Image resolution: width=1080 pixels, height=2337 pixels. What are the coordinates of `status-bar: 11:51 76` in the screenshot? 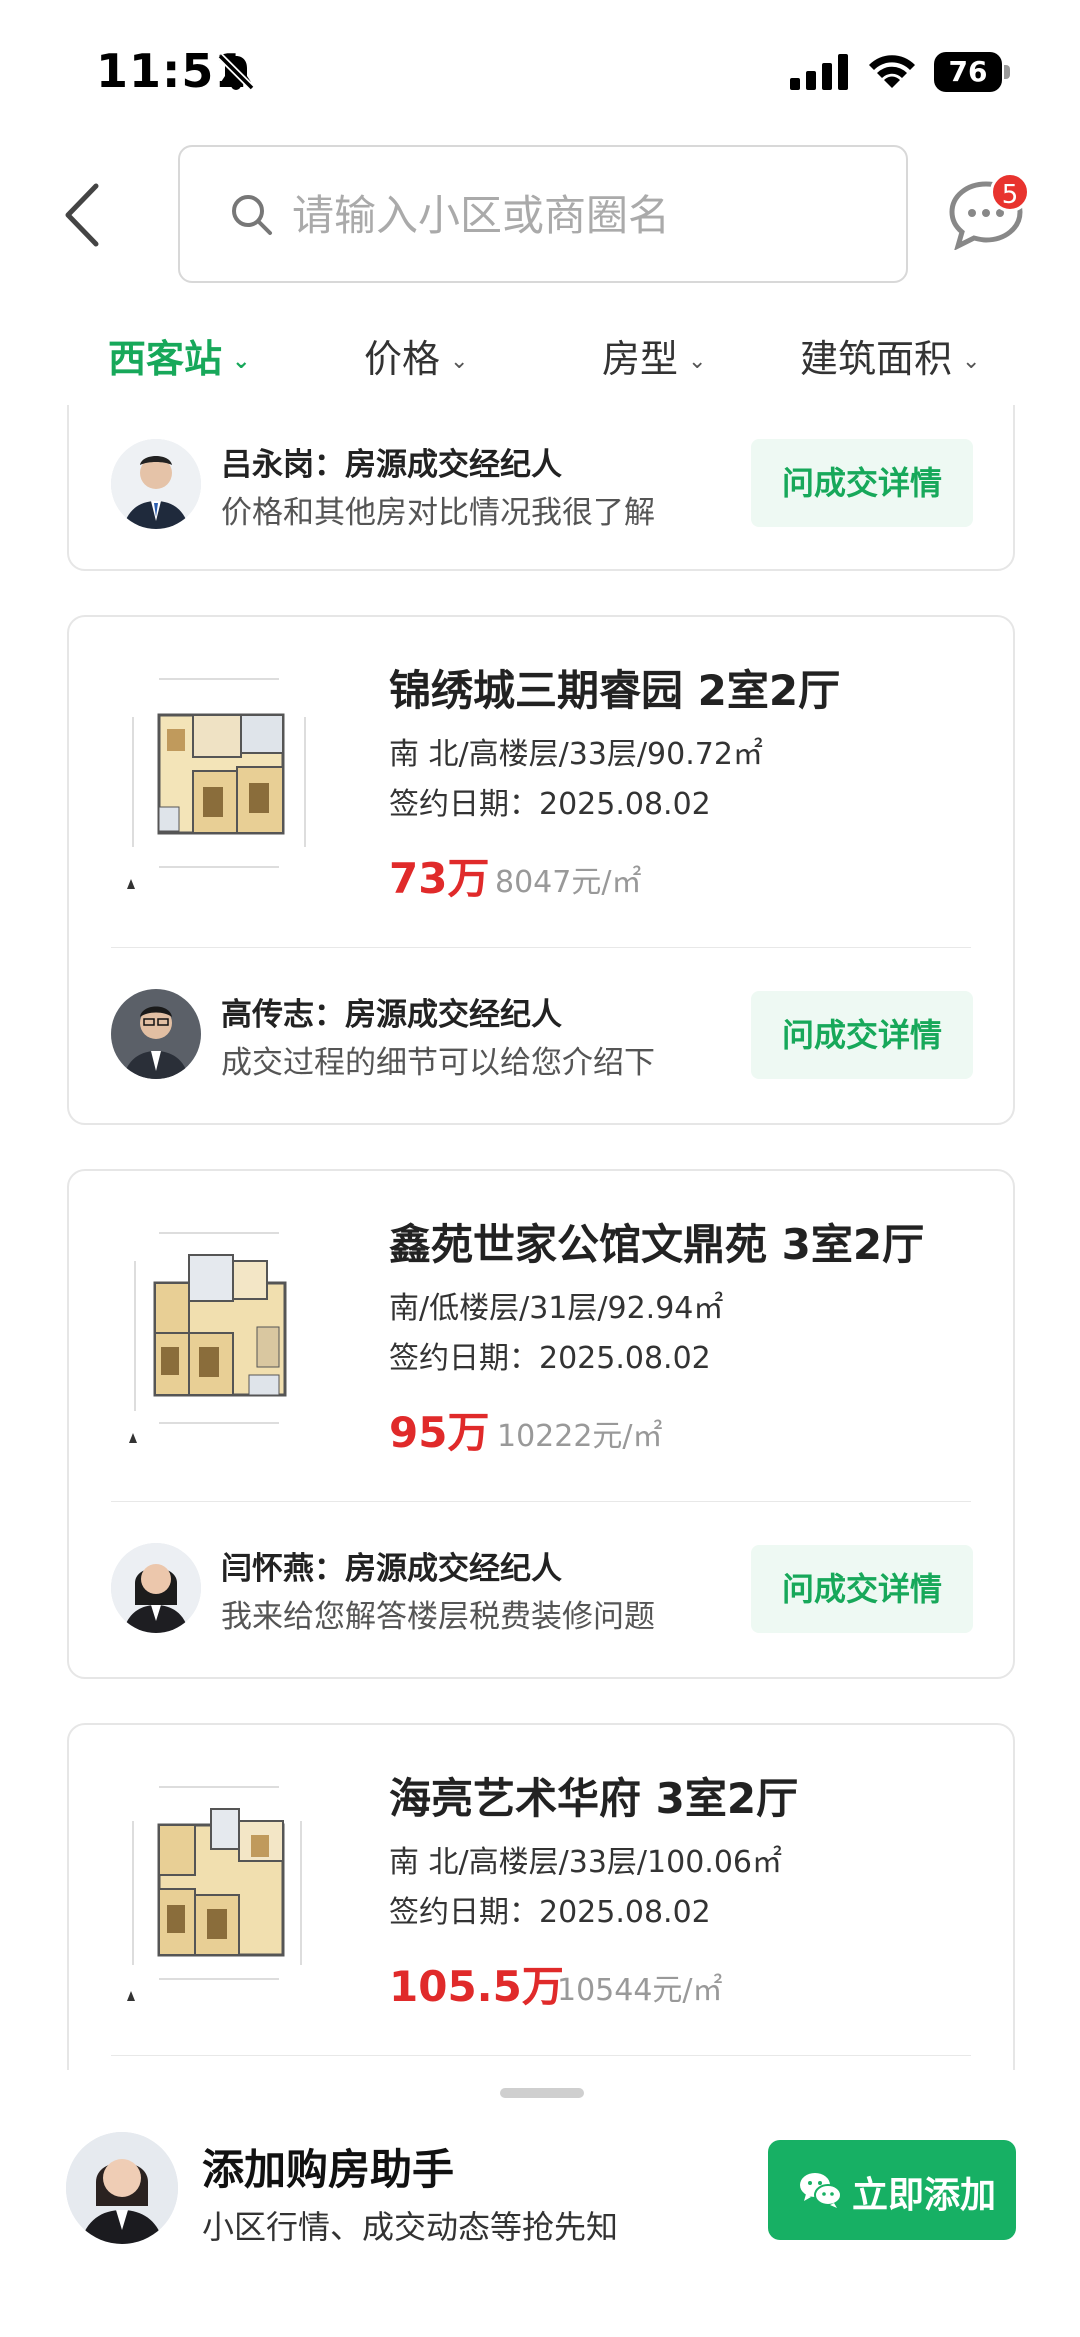 It's located at (540, 70).